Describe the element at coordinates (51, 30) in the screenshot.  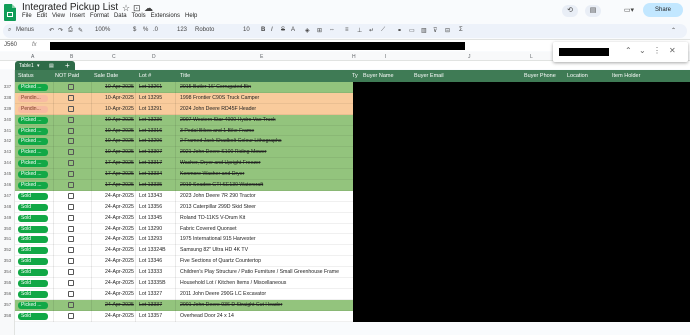
I see `undo-icon: ↶` at that location.